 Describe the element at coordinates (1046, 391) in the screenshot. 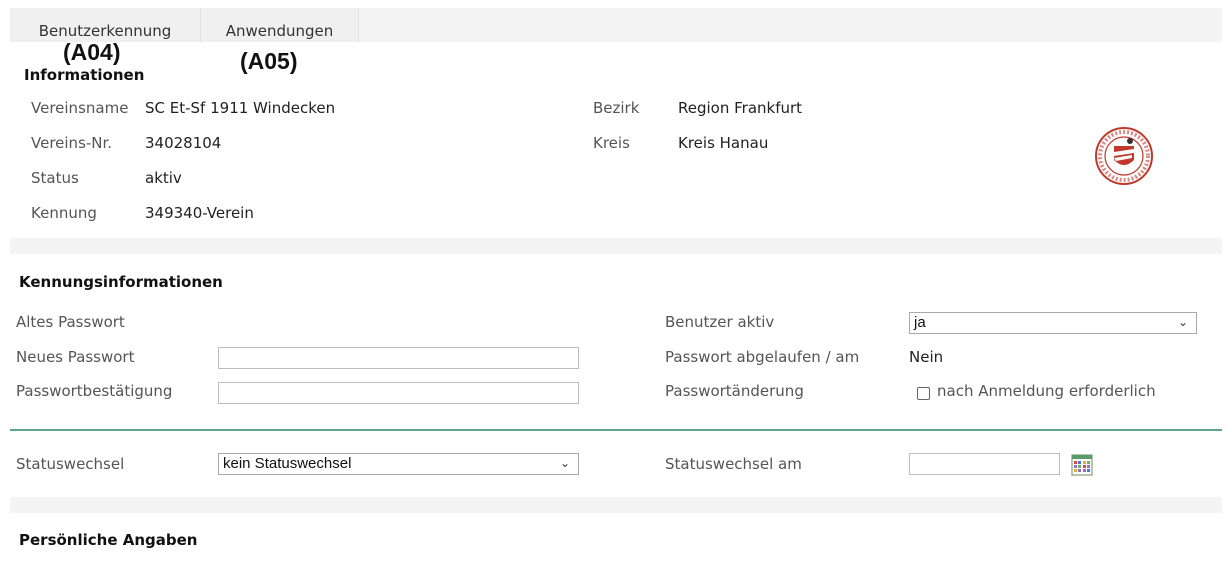

I see `passwortaenderung-checkbox-label: nach Anmeldung erforderlich` at that location.